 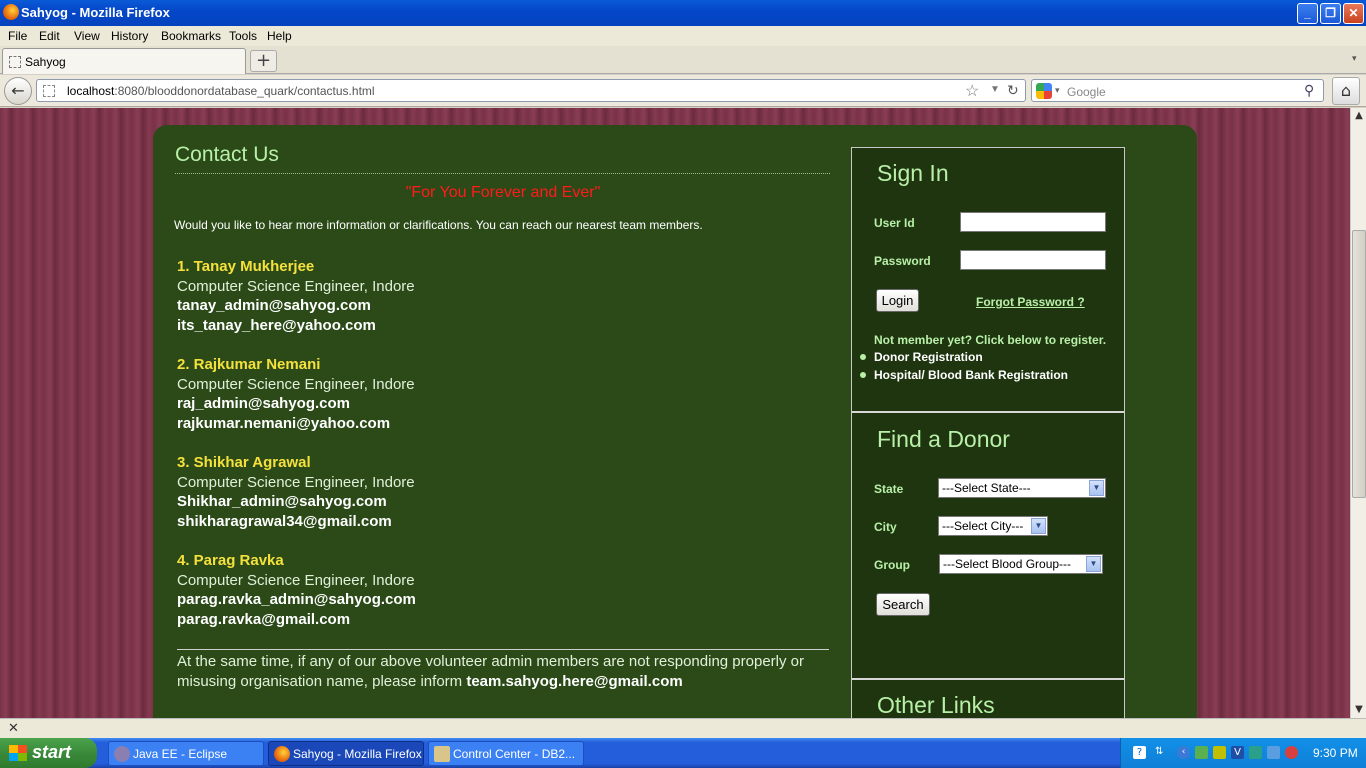 What do you see at coordinates (442, 754) in the screenshot?
I see `db2-icon` at bounding box center [442, 754].